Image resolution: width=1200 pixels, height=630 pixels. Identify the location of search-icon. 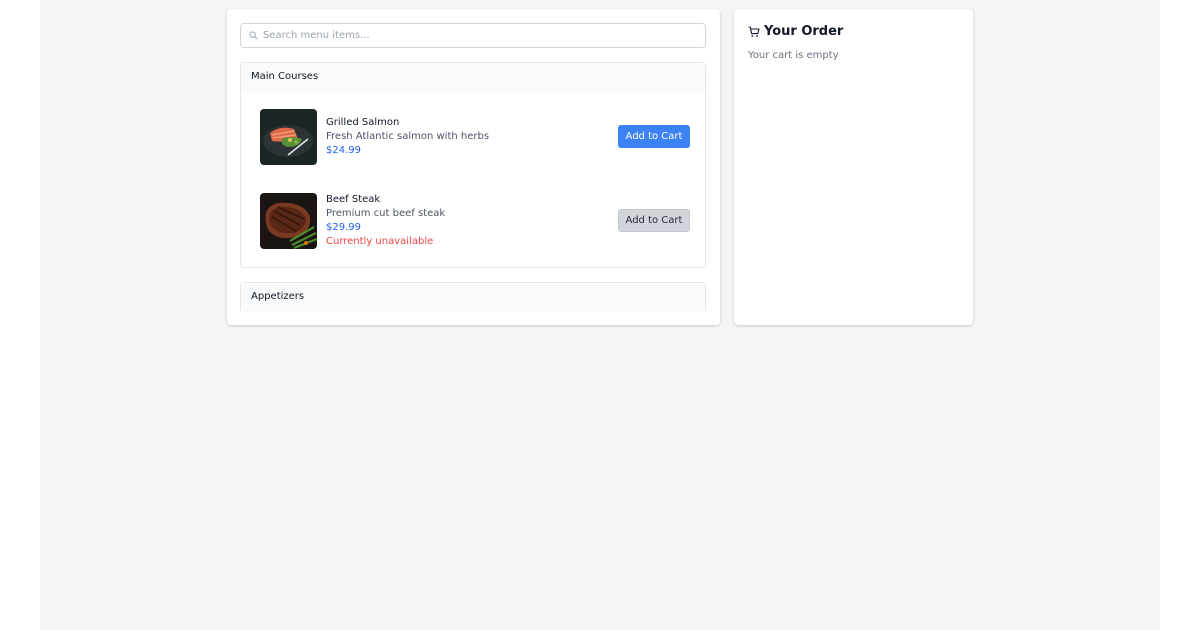
(253, 35).